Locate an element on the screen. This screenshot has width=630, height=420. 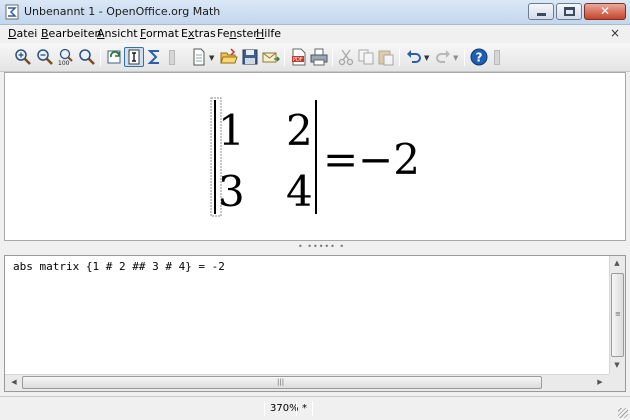
symbols-button is located at coordinates (155, 57).